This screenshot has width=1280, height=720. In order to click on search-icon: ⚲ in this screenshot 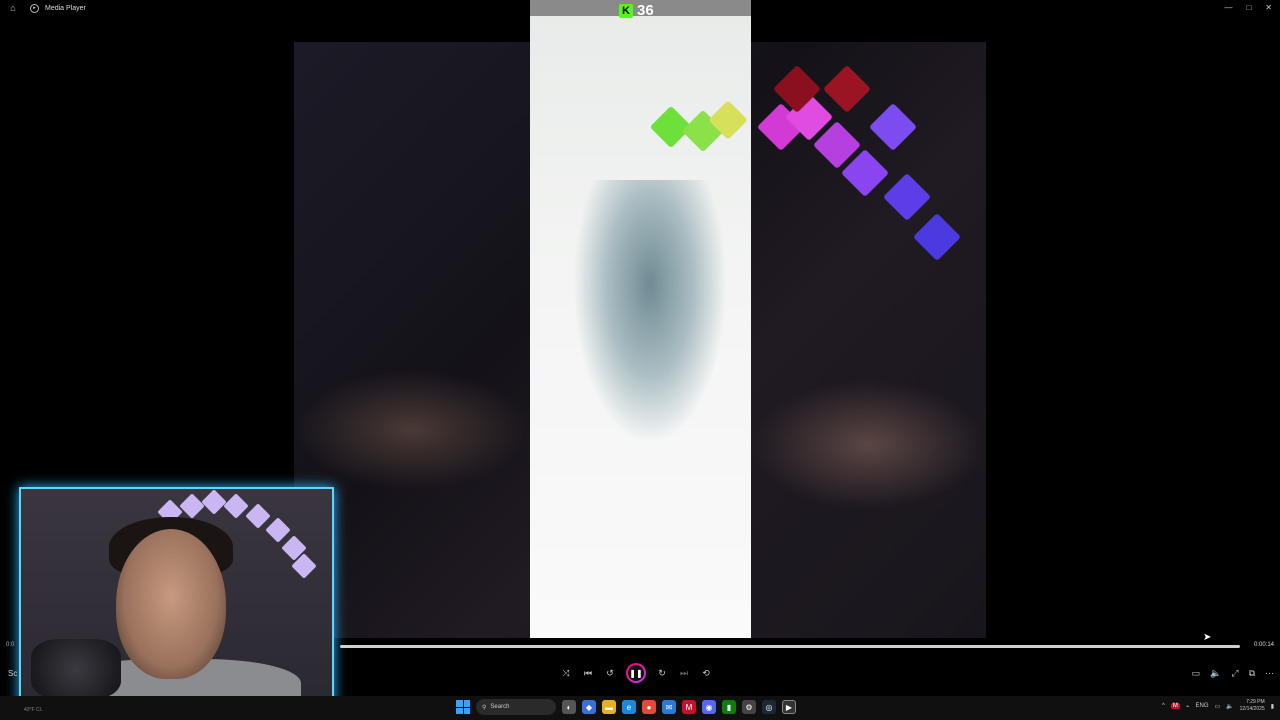, I will do `click(484, 707)`.